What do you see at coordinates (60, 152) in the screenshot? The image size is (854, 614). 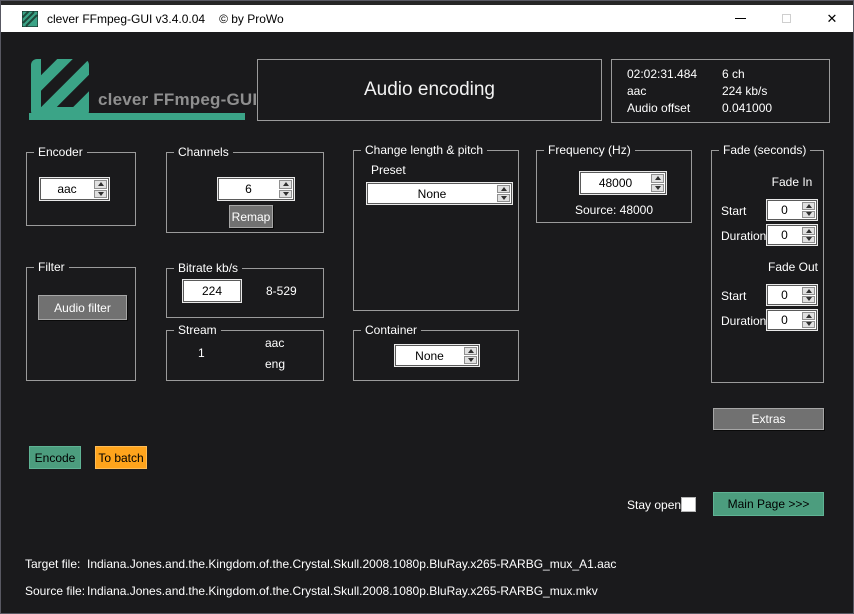 I see `encoder-group-label: Encoder` at bounding box center [60, 152].